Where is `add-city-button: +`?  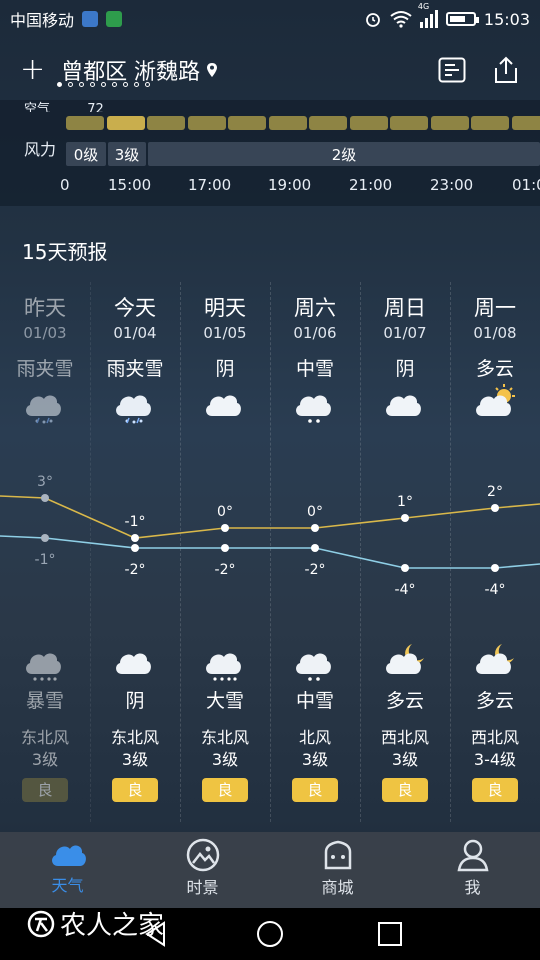 add-city-button: + is located at coordinates (32, 70).